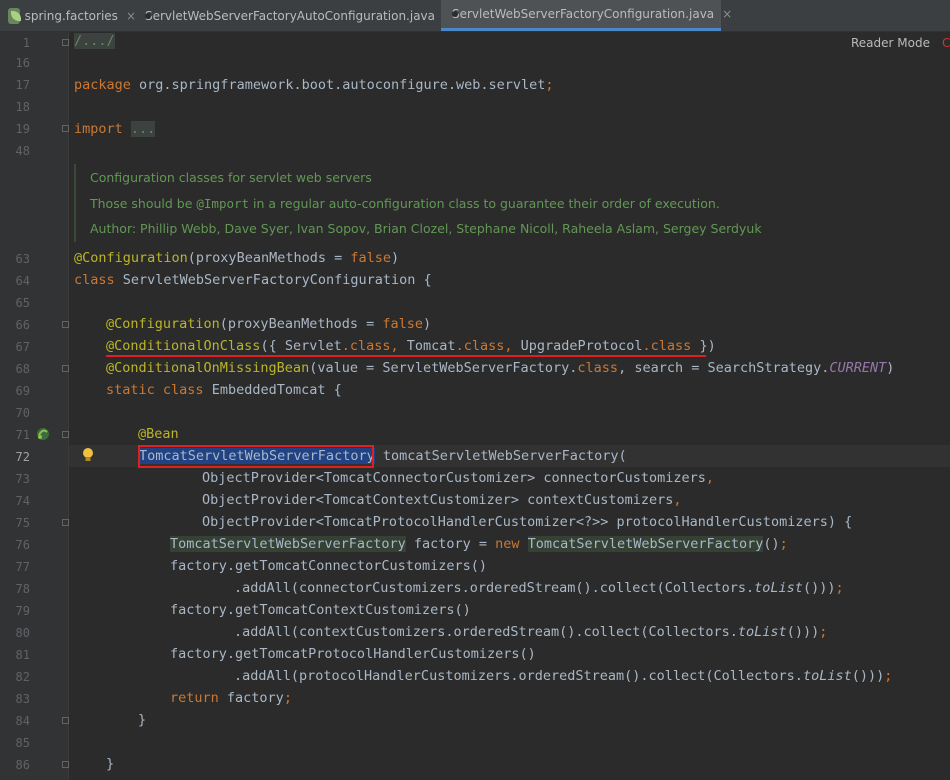  Describe the element at coordinates (272, 346) in the screenshot. I see `code-text: ({` at that location.